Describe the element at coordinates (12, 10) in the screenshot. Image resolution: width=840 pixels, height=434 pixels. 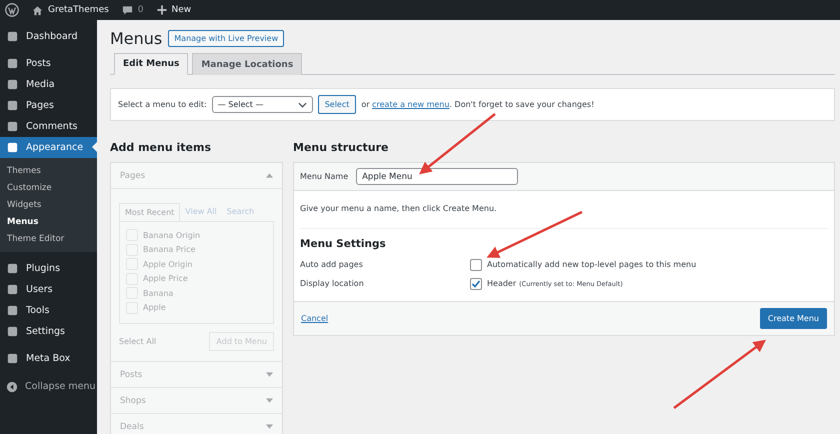
I see `wordpress-logo-icon` at that location.